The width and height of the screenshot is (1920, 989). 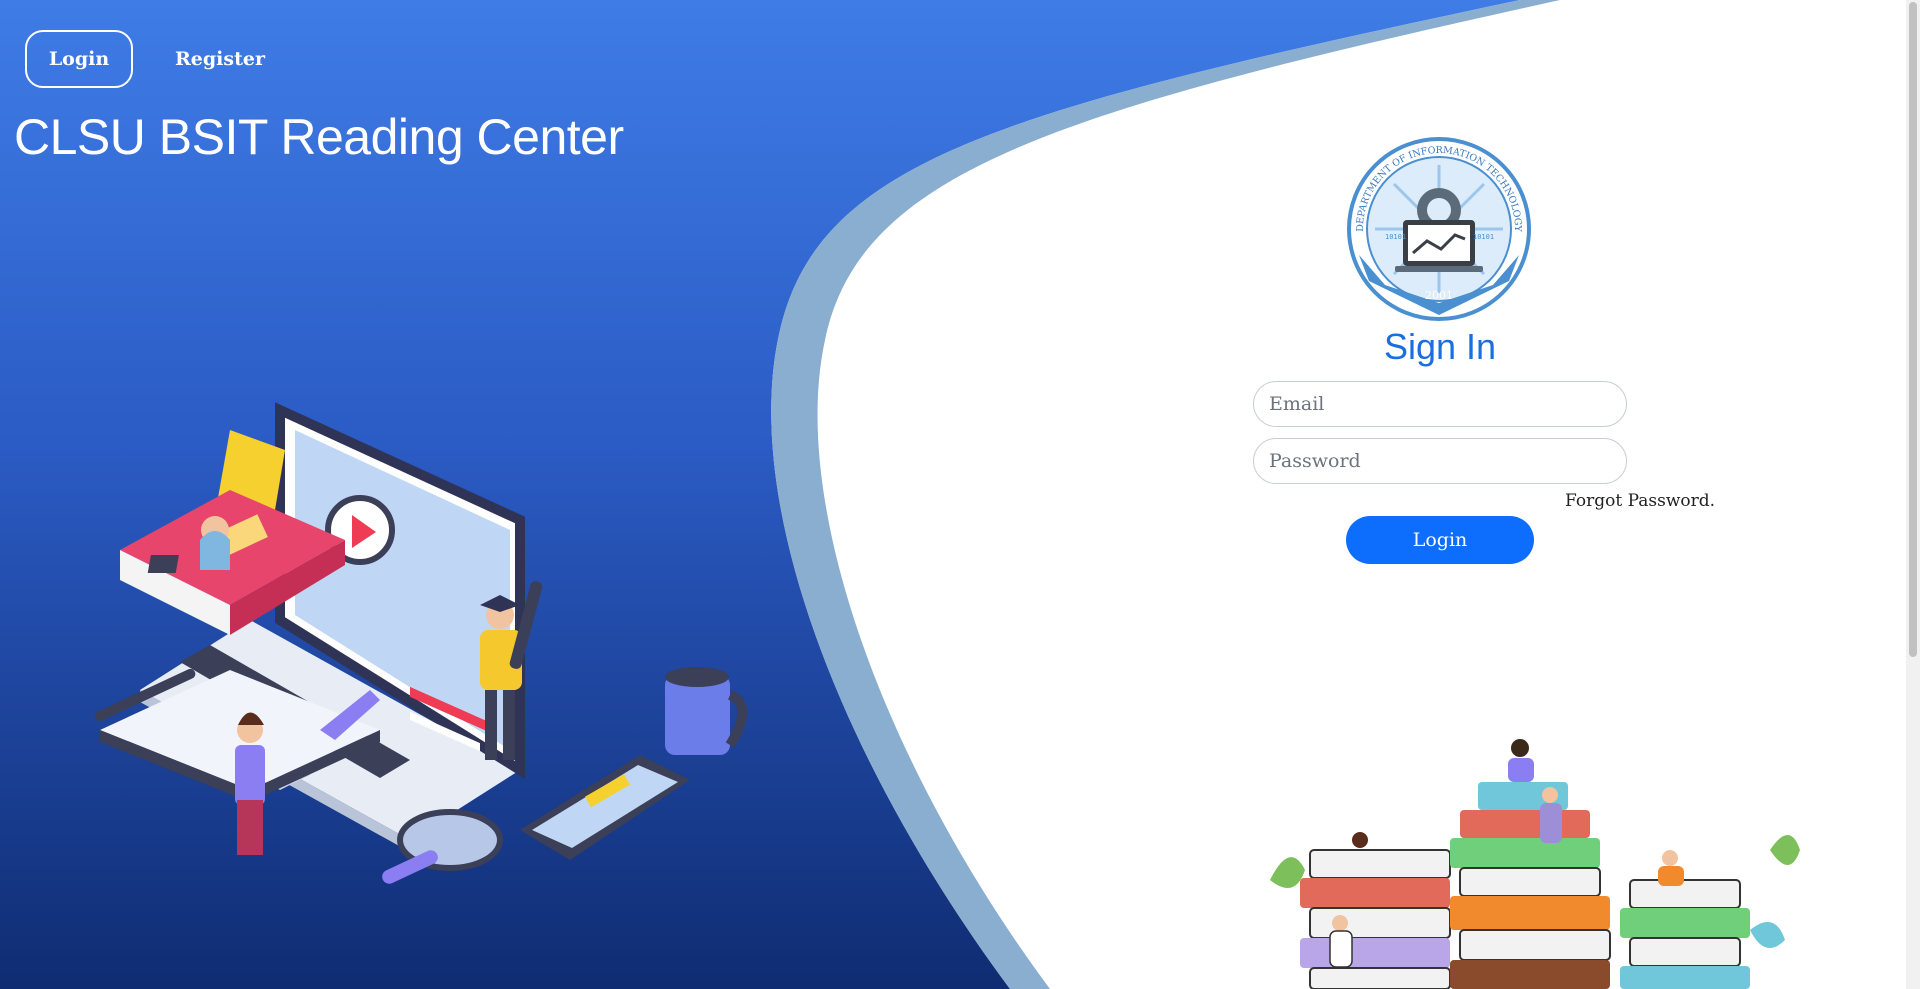 What do you see at coordinates (319, 137) in the screenshot?
I see `site-title: CLSU BSIT Reading Center` at bounding box center [319, 137].